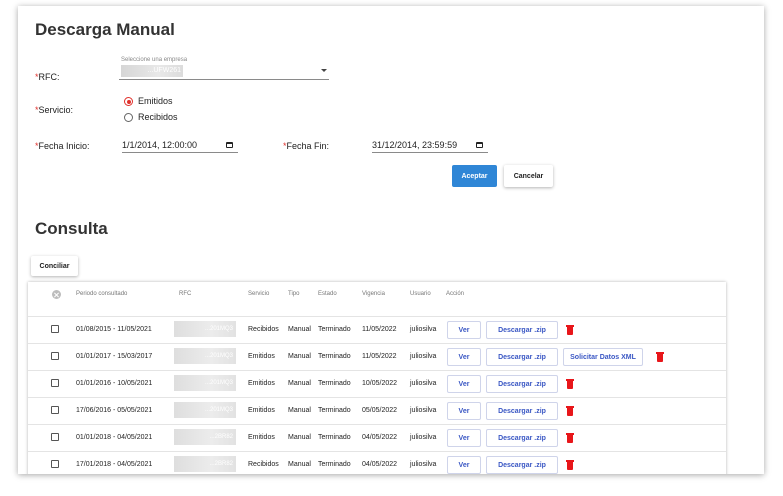  Describe the element at coordinates (603, 357) in the screenshot. I see `request-xml-button: Solicitar Datos XML` at that location.